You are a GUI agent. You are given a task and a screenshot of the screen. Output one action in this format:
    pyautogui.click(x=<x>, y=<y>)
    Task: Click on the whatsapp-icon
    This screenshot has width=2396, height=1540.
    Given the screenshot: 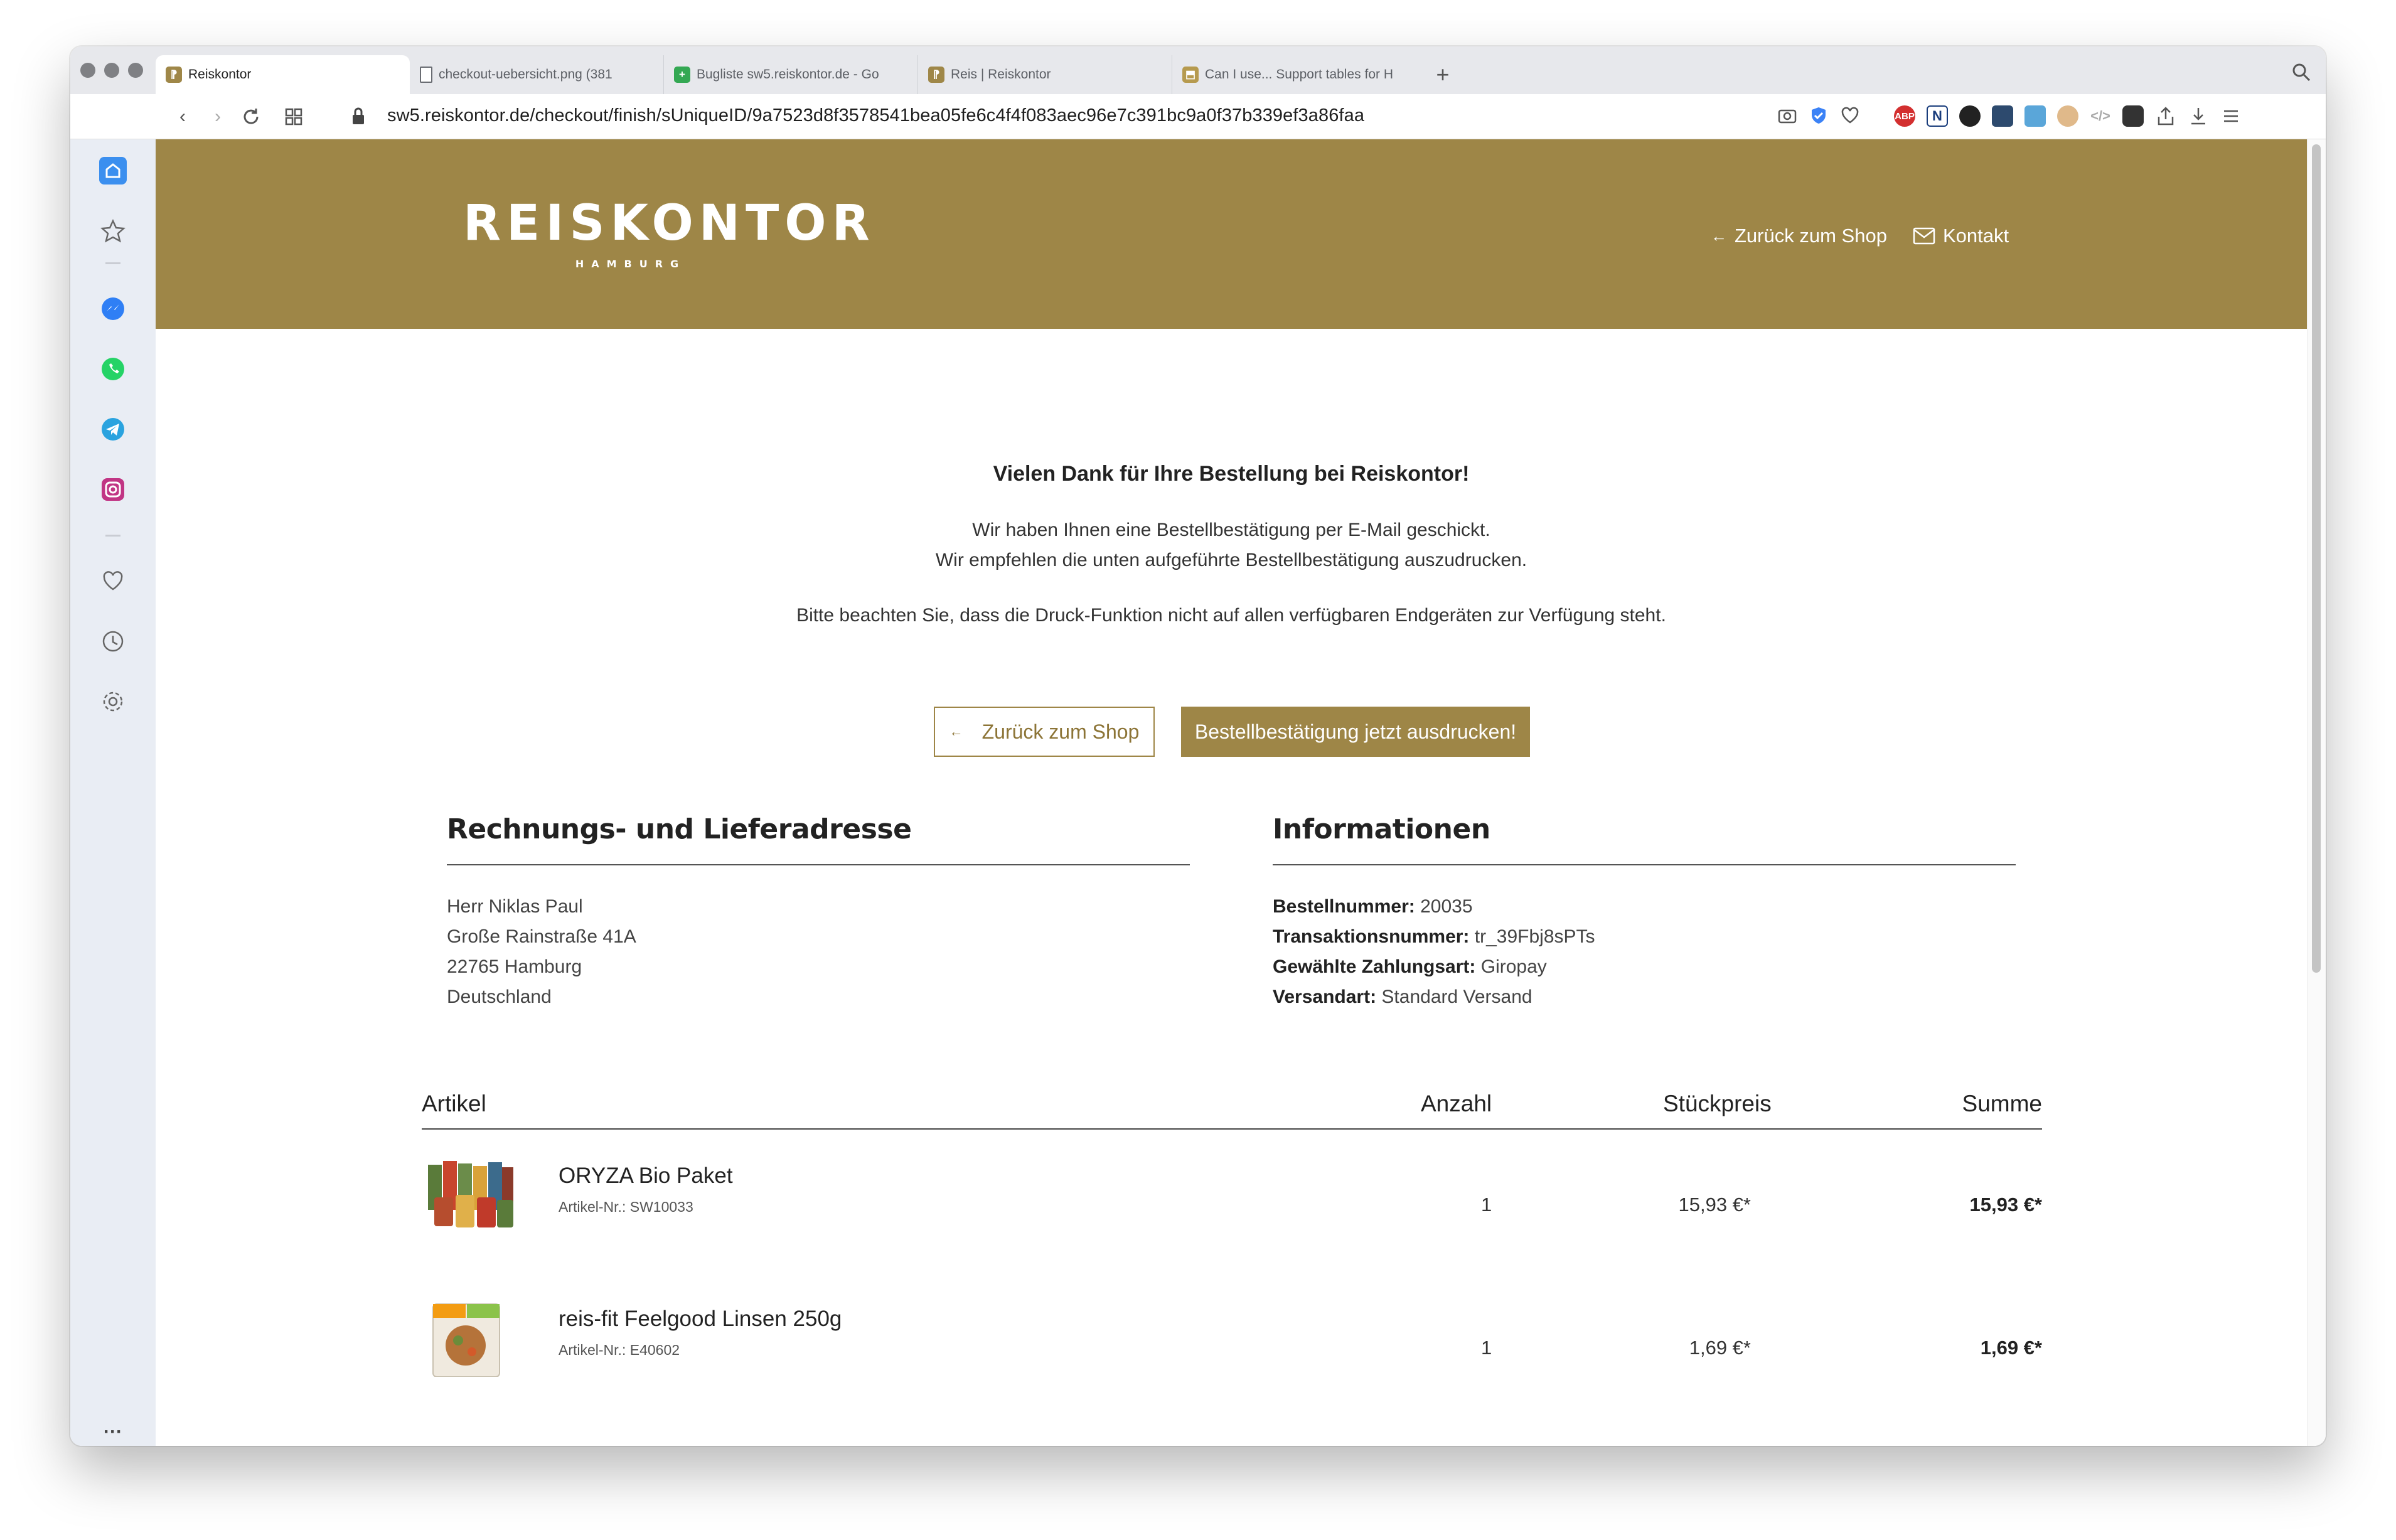 What is the action you would take?
    pyautogui.click(x=113, y=369)
    